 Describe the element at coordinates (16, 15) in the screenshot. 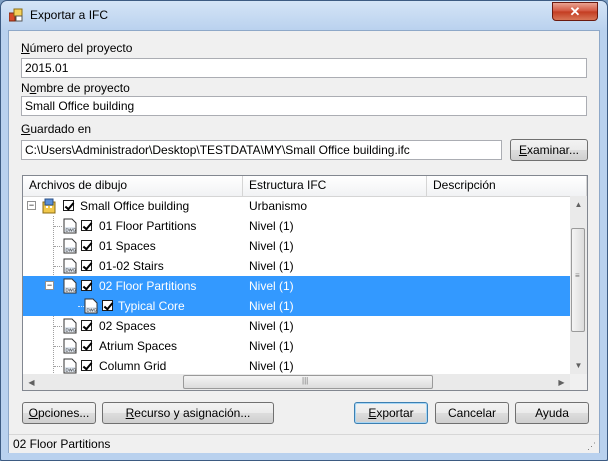

I see `app-icon` at that location.